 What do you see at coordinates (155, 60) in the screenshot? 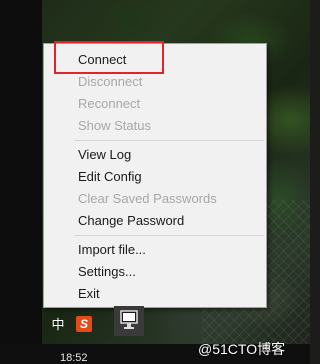
I see `menu-item-connect: Connect` at bounding box center [155, 60].